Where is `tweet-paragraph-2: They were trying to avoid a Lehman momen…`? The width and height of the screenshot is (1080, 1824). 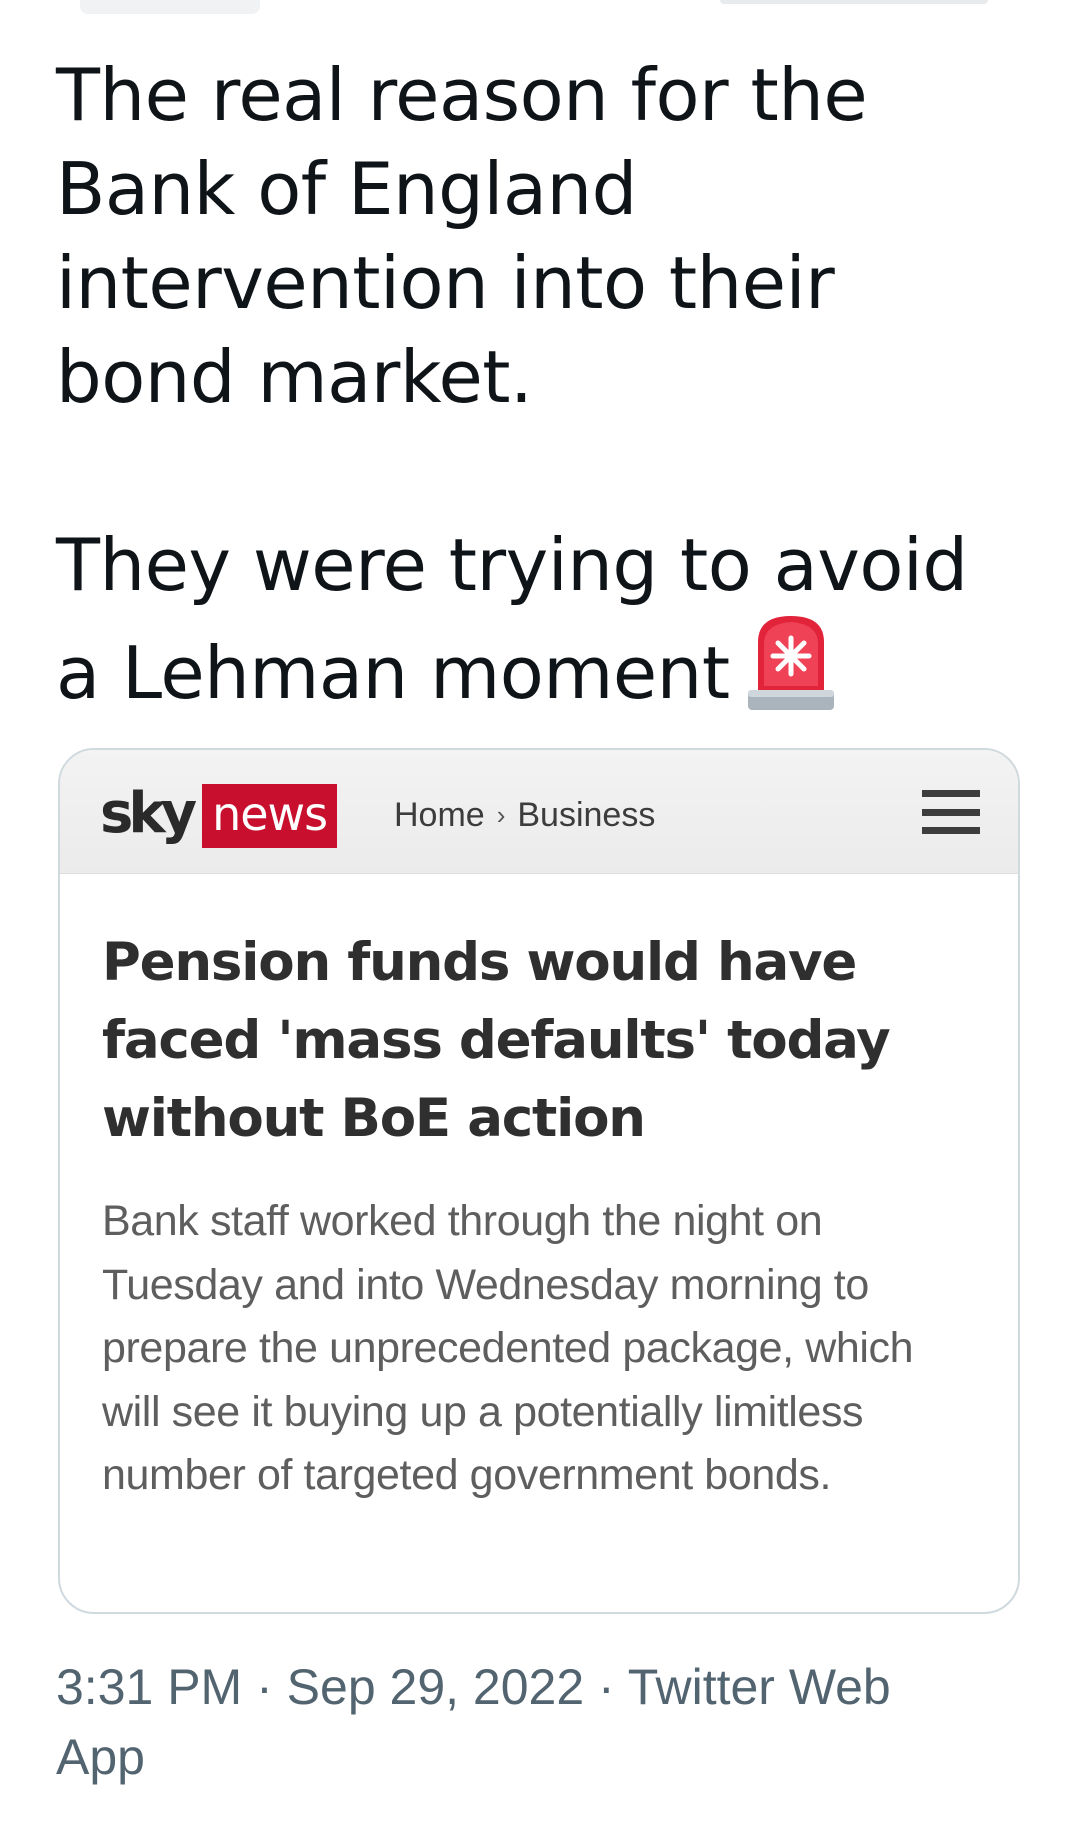
tweet-paragraph-2: They were trying to avoid a Lehman momen… is located at coordinates (536, 619).